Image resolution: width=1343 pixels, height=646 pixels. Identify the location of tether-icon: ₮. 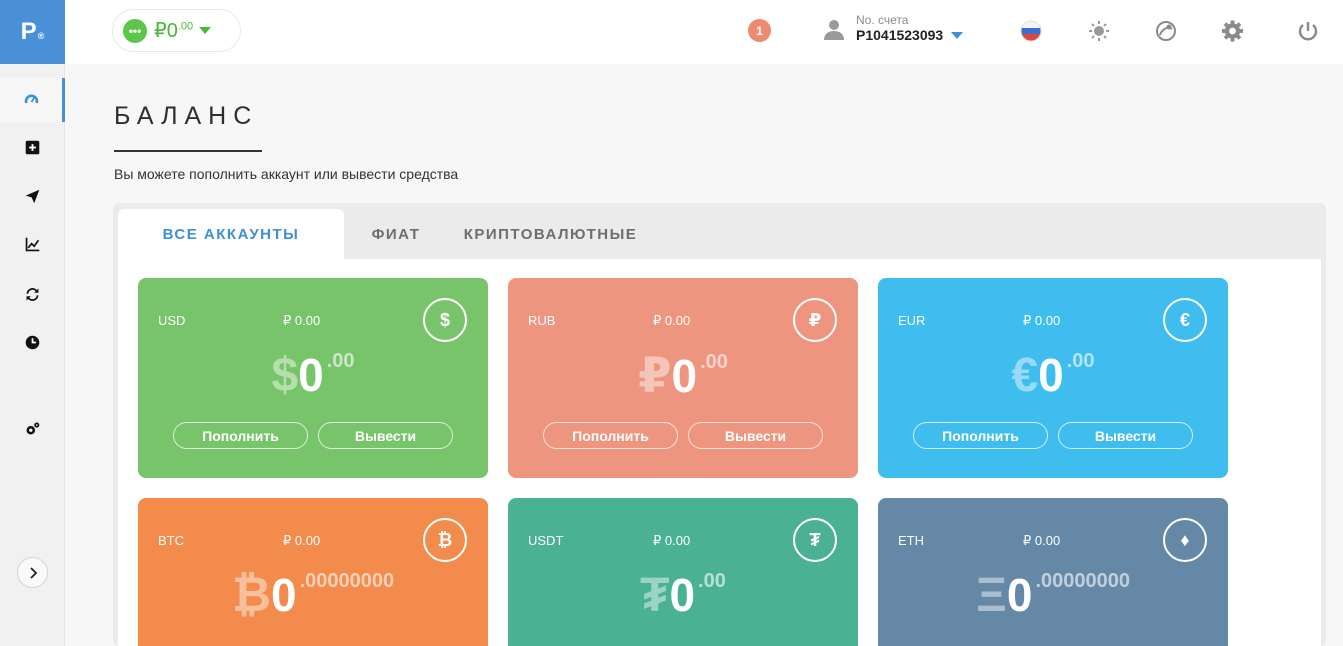
(815, 540).